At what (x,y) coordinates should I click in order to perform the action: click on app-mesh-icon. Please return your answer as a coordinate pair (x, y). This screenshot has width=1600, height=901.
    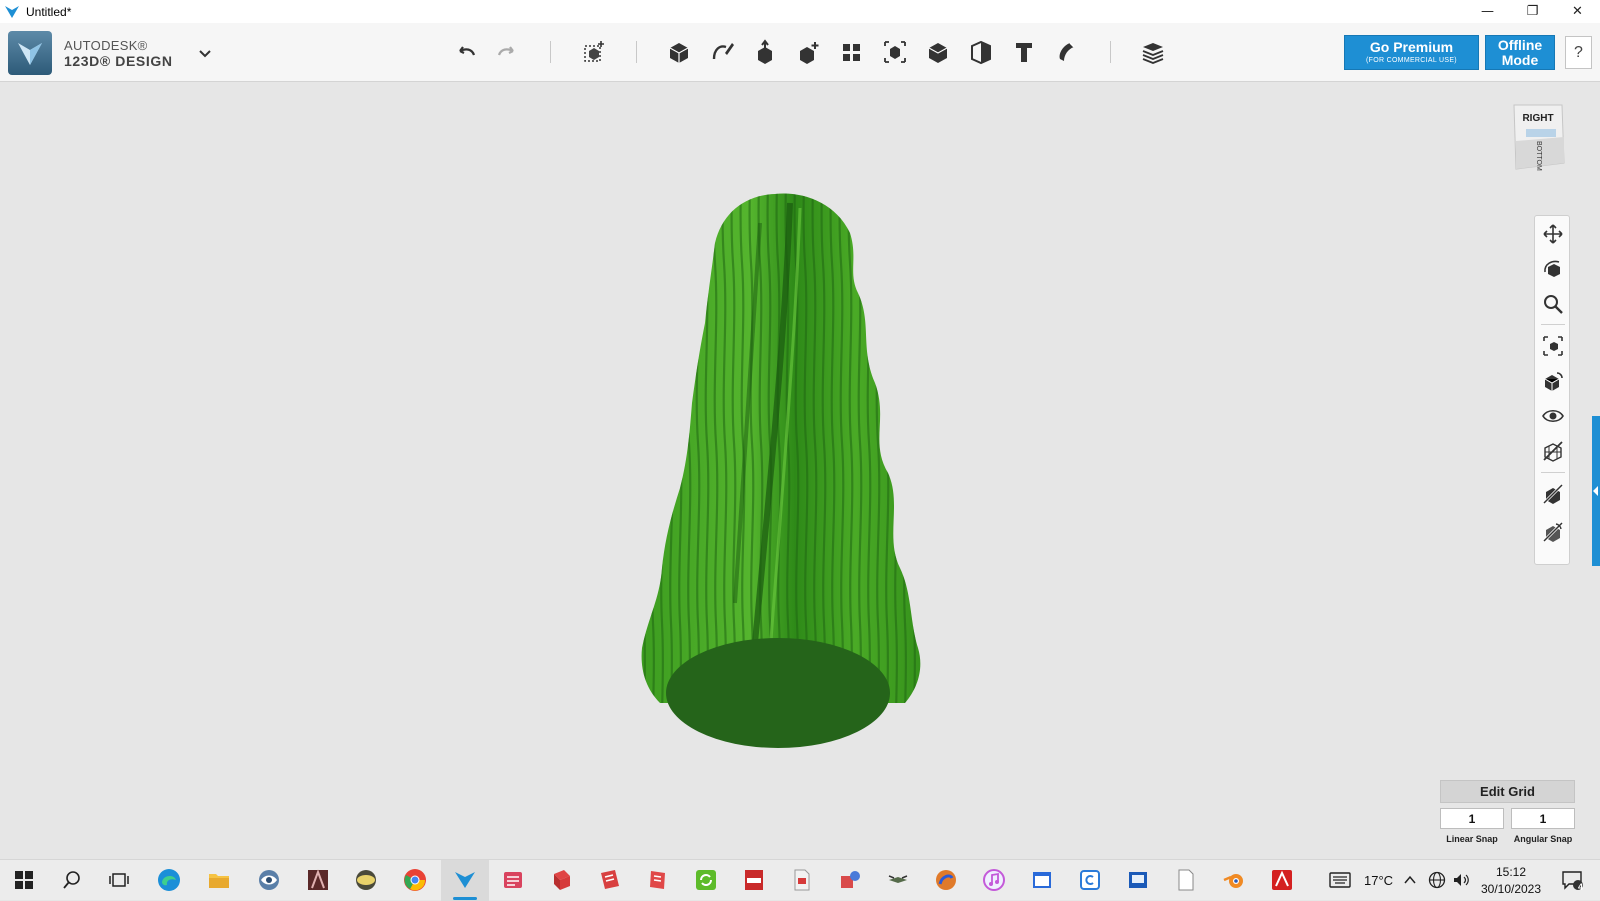
    Looking at the image, I should click on (366, 880).